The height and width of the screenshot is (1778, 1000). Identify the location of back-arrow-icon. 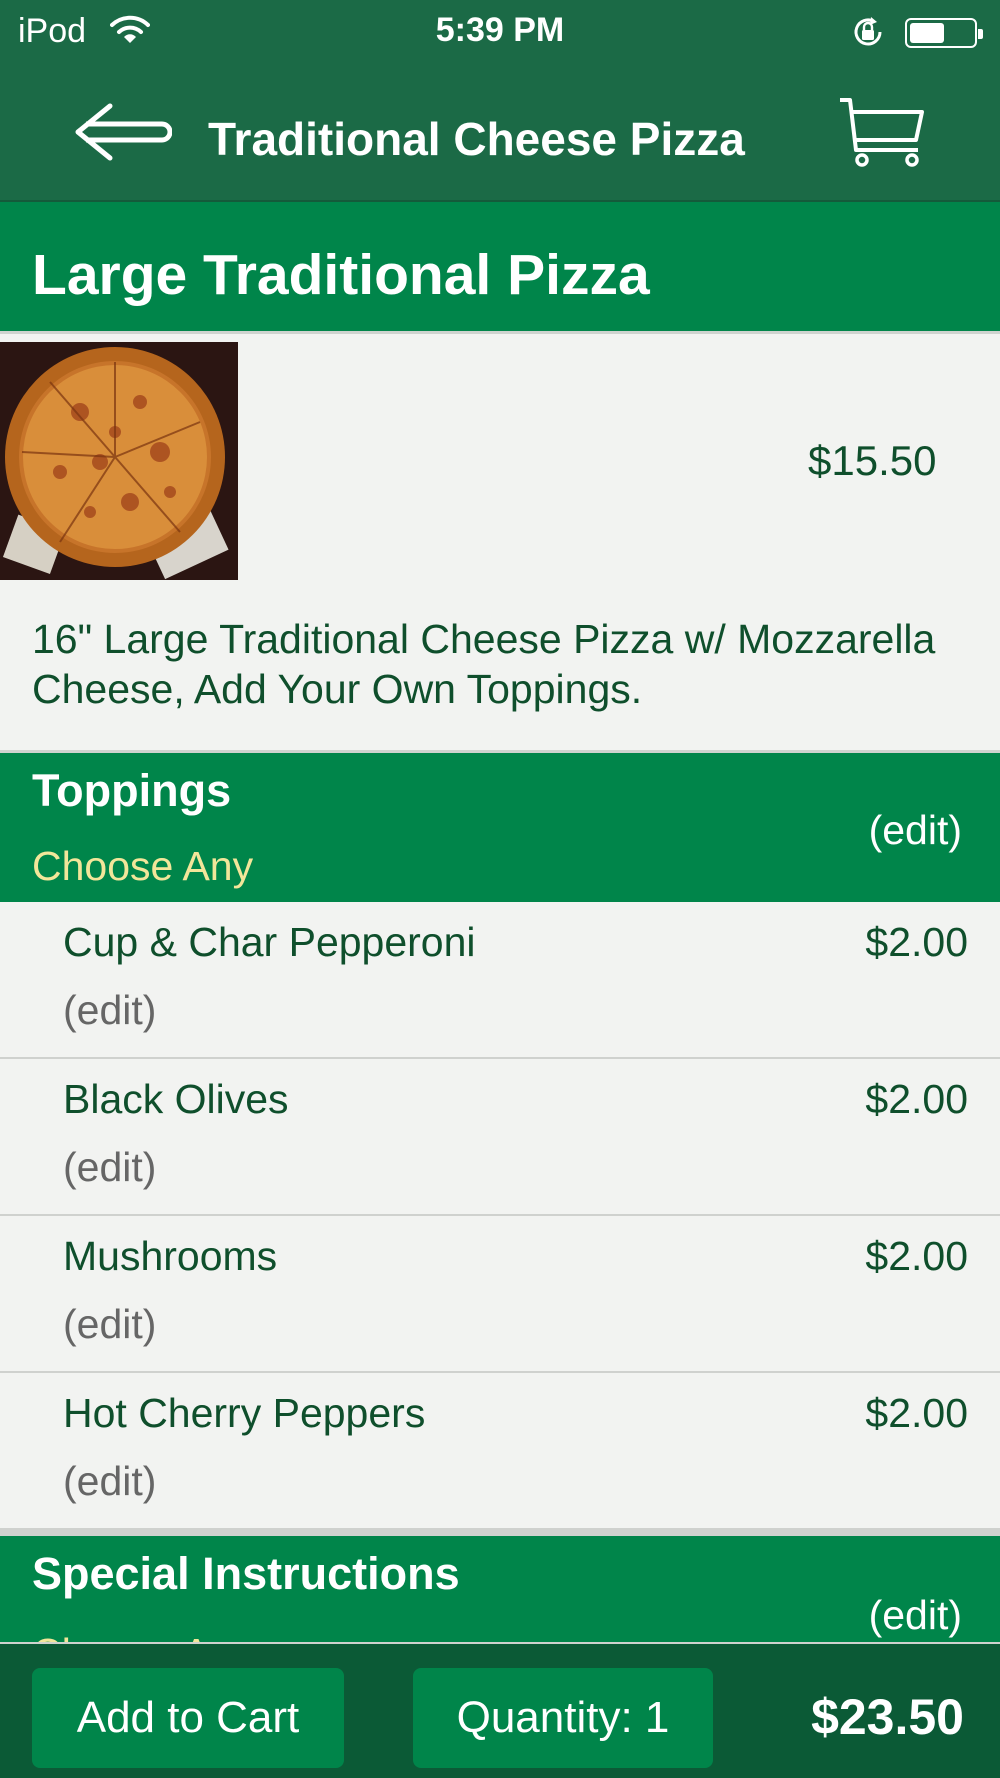
(122, 132).